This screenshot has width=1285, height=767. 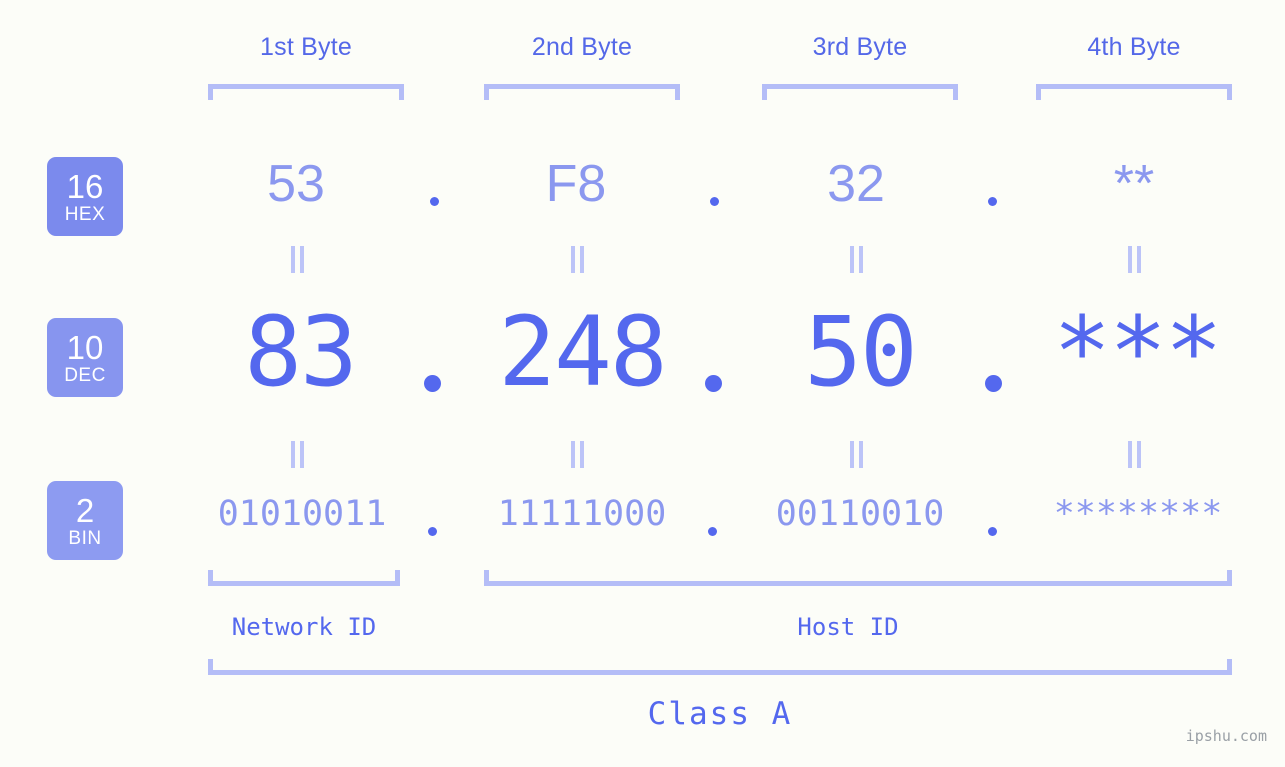 What do you see at coordinates (85, 186) in the screenshot?
I see `base-badge-hex-number: 16` at bounding box center [85, 186].